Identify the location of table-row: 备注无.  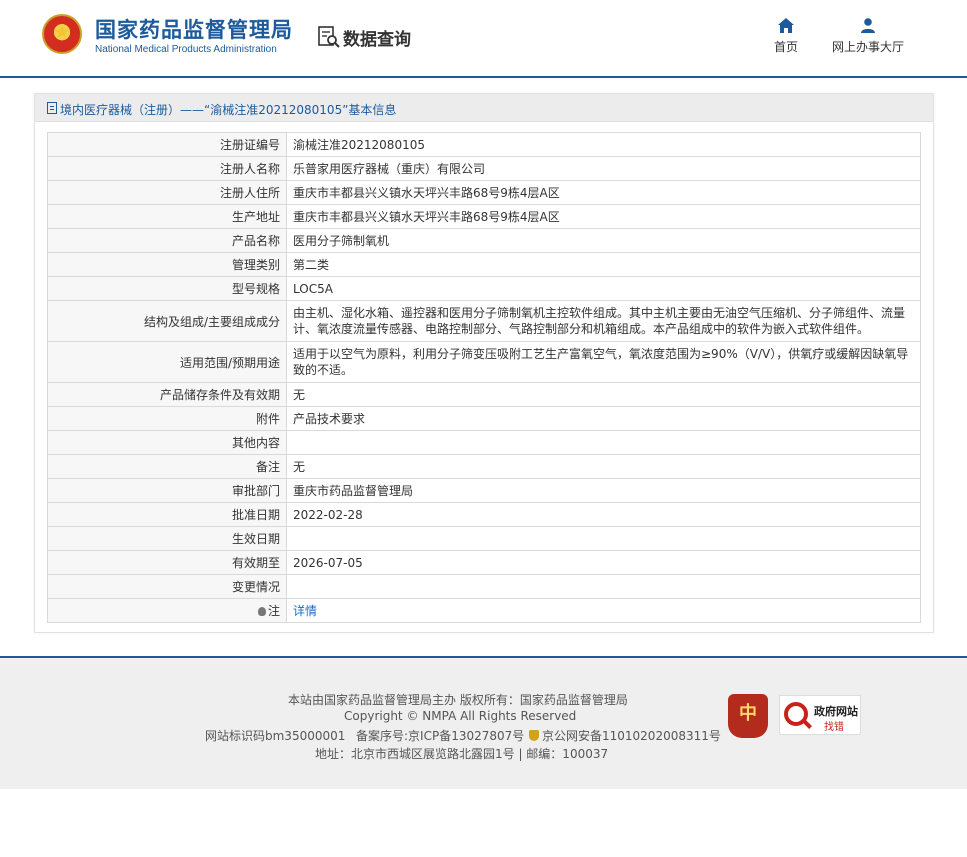
(484, 466).